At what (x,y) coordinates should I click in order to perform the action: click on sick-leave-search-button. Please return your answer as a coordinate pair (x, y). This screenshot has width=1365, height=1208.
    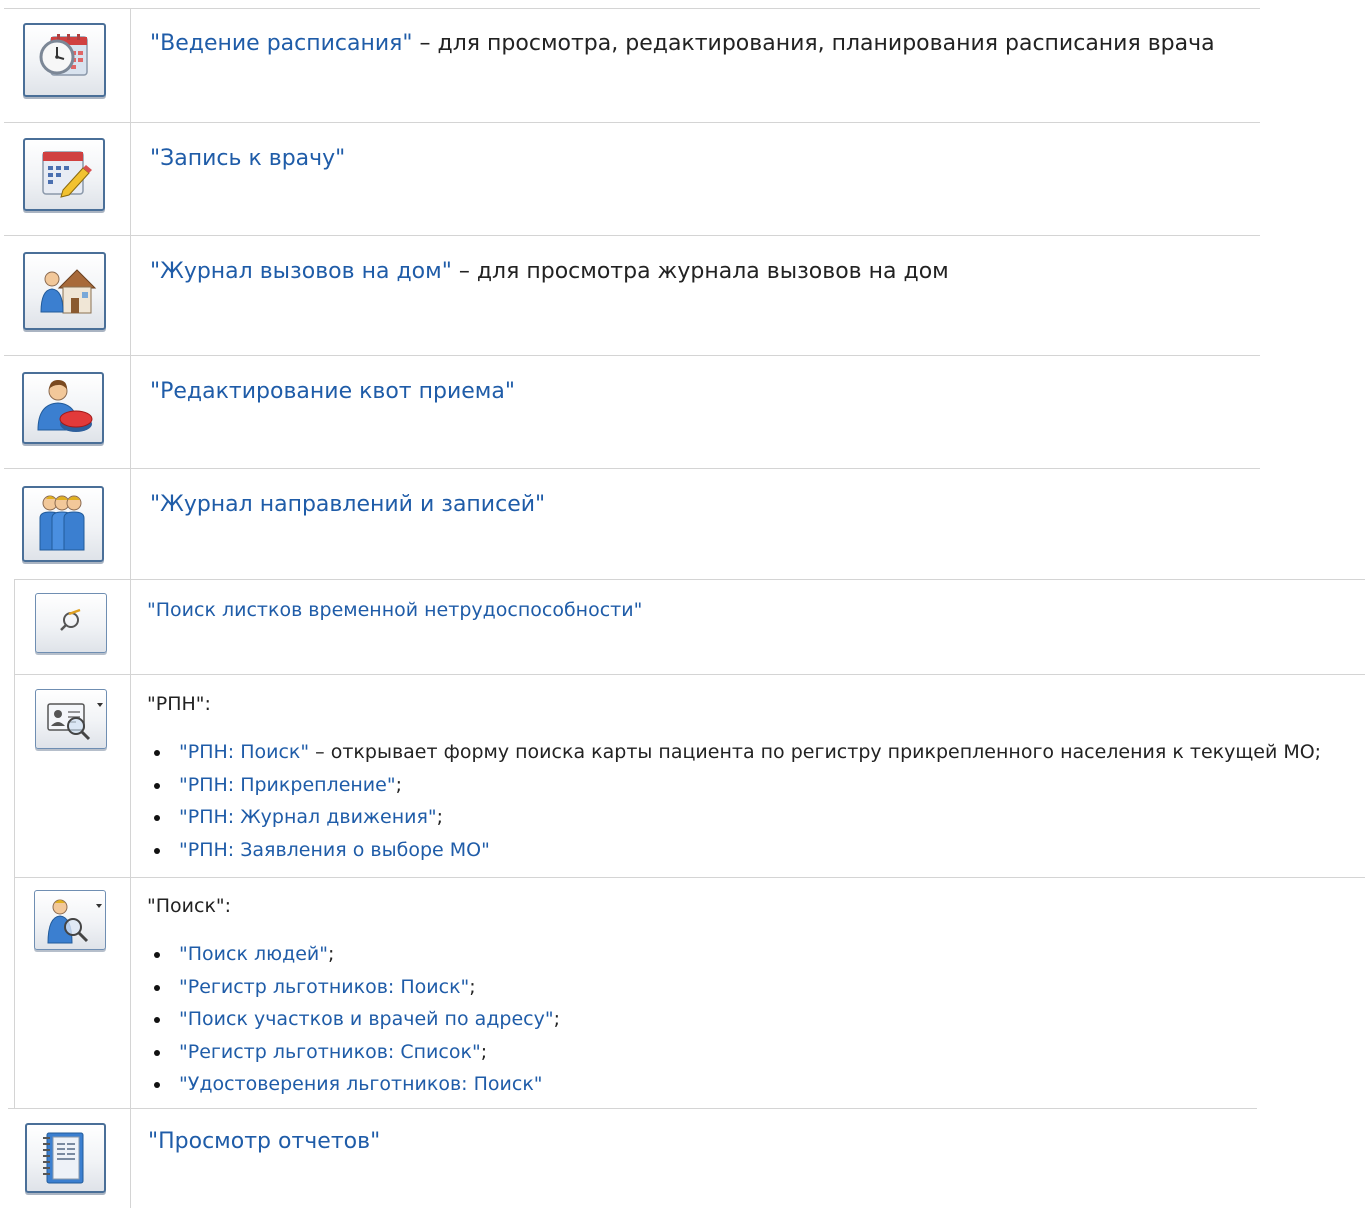
    Looking at the image, I should click on (71, 623).